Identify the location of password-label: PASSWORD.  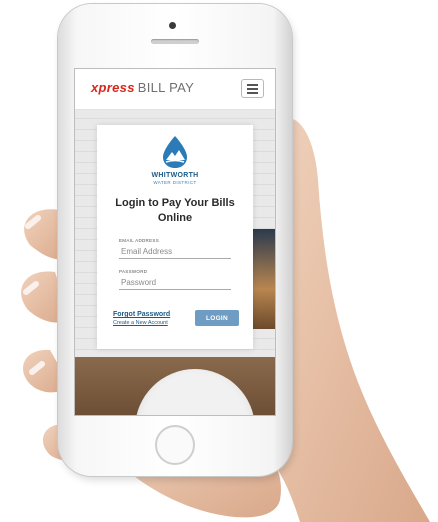
(133, 271).